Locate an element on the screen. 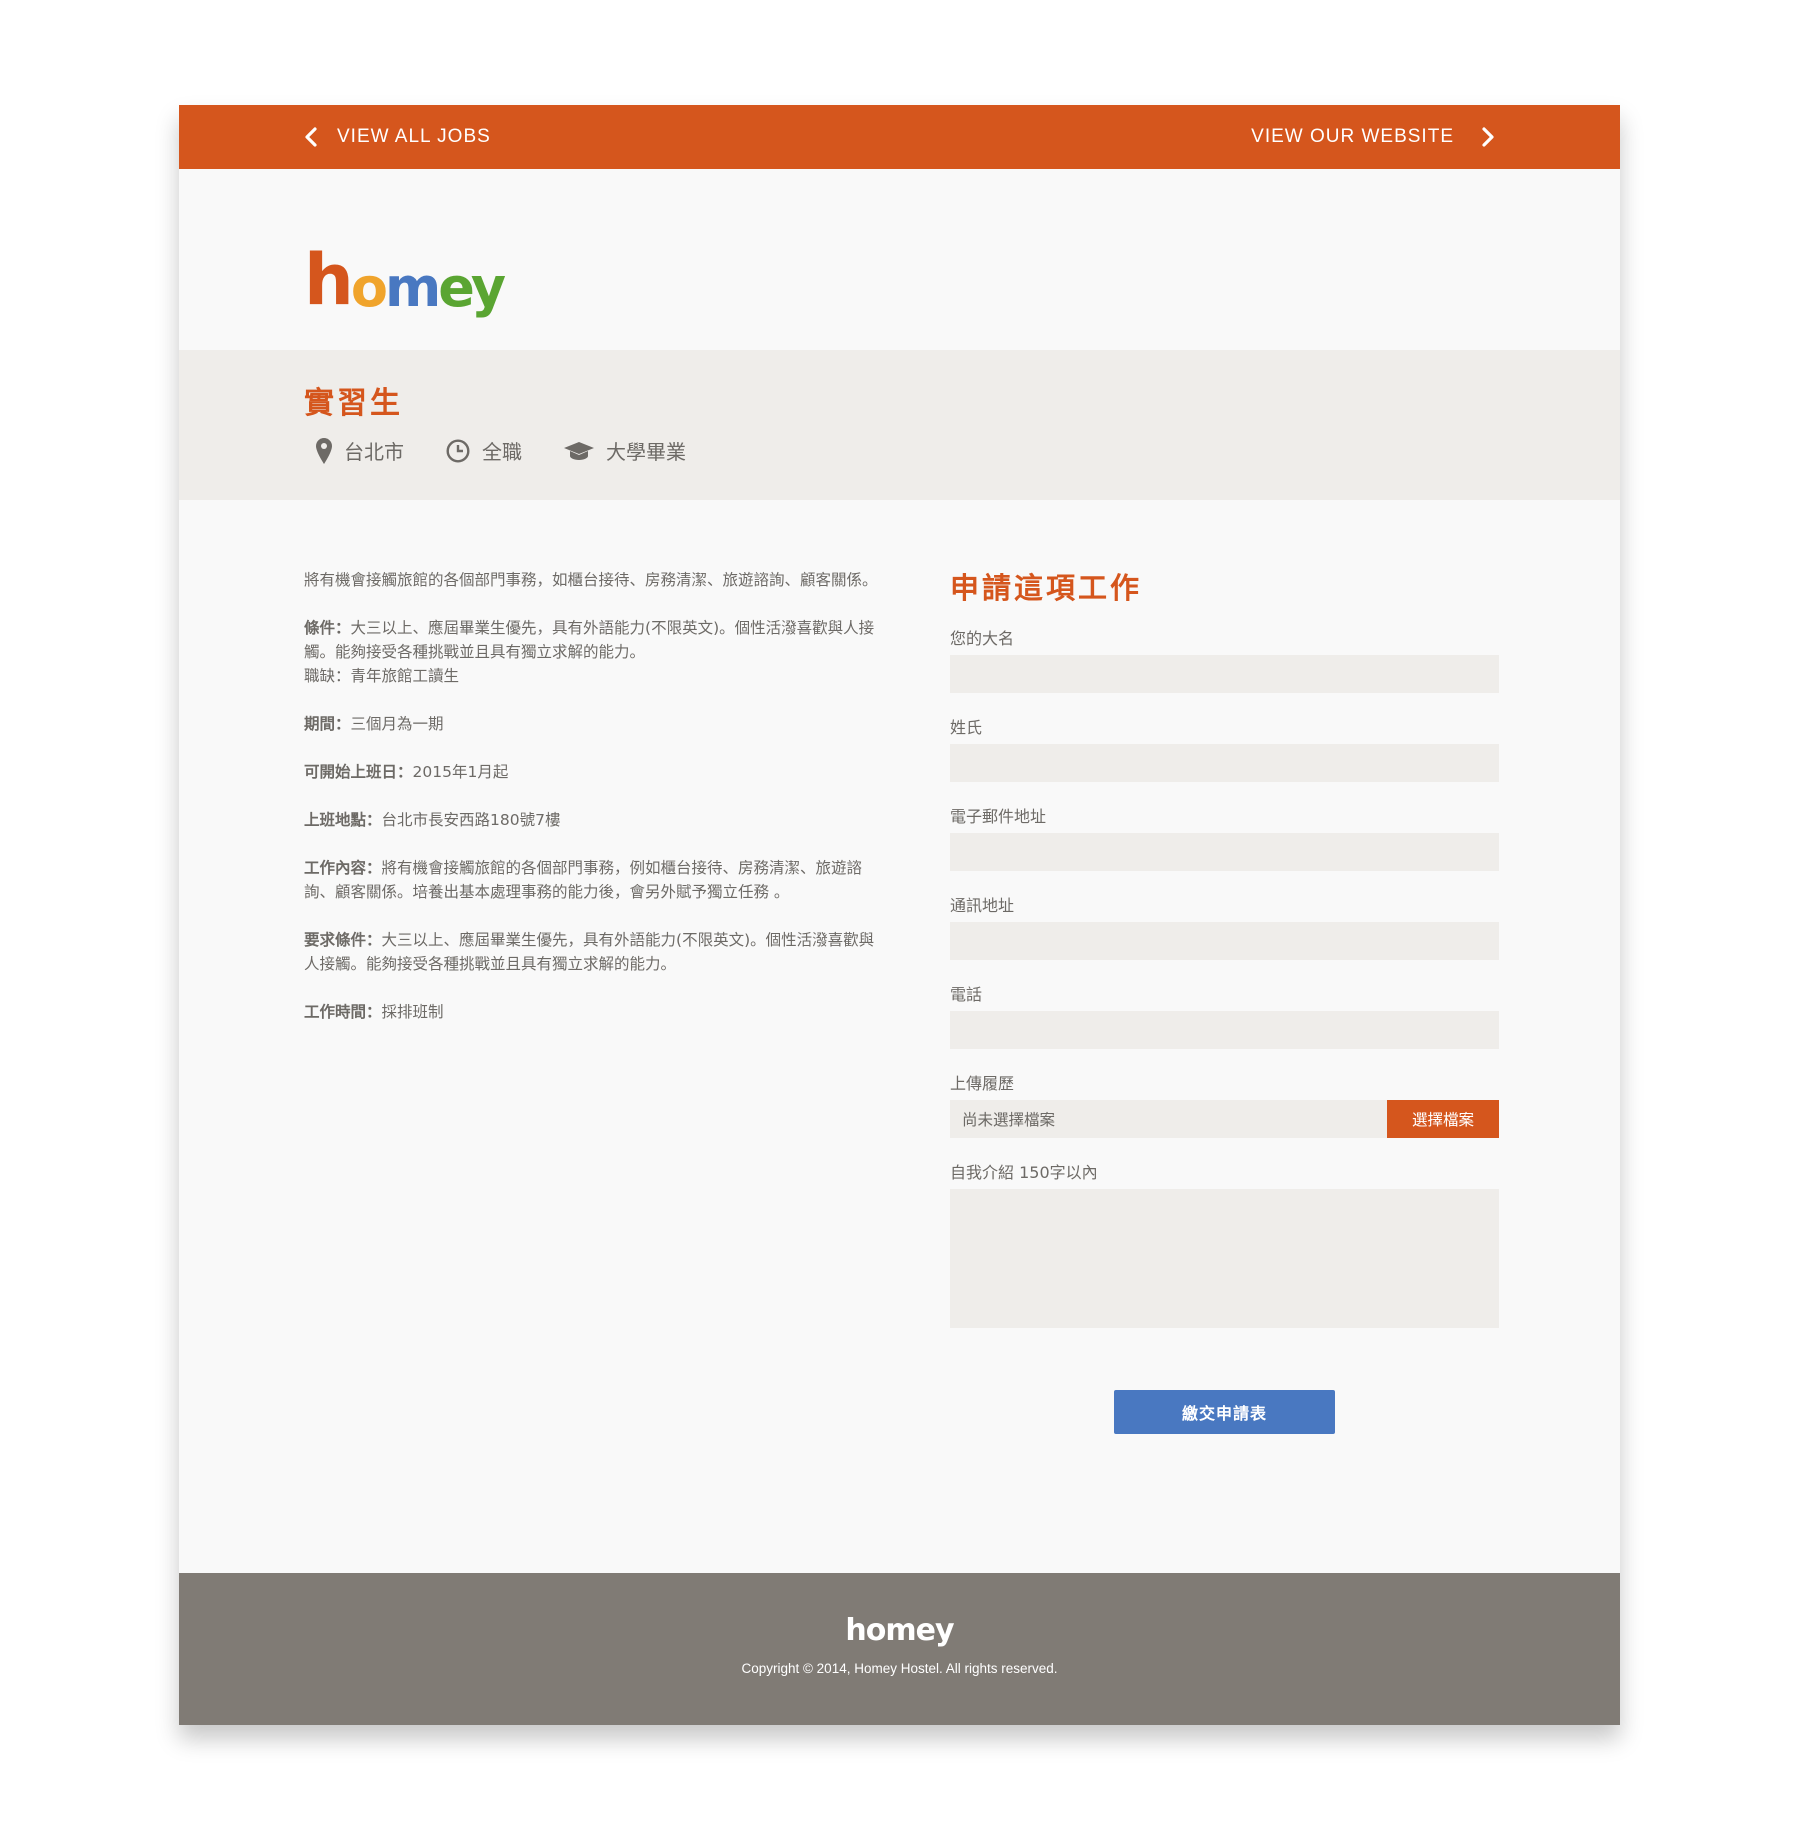  resume-label: 上傳履歷 is located at coordinates (982, 1083).